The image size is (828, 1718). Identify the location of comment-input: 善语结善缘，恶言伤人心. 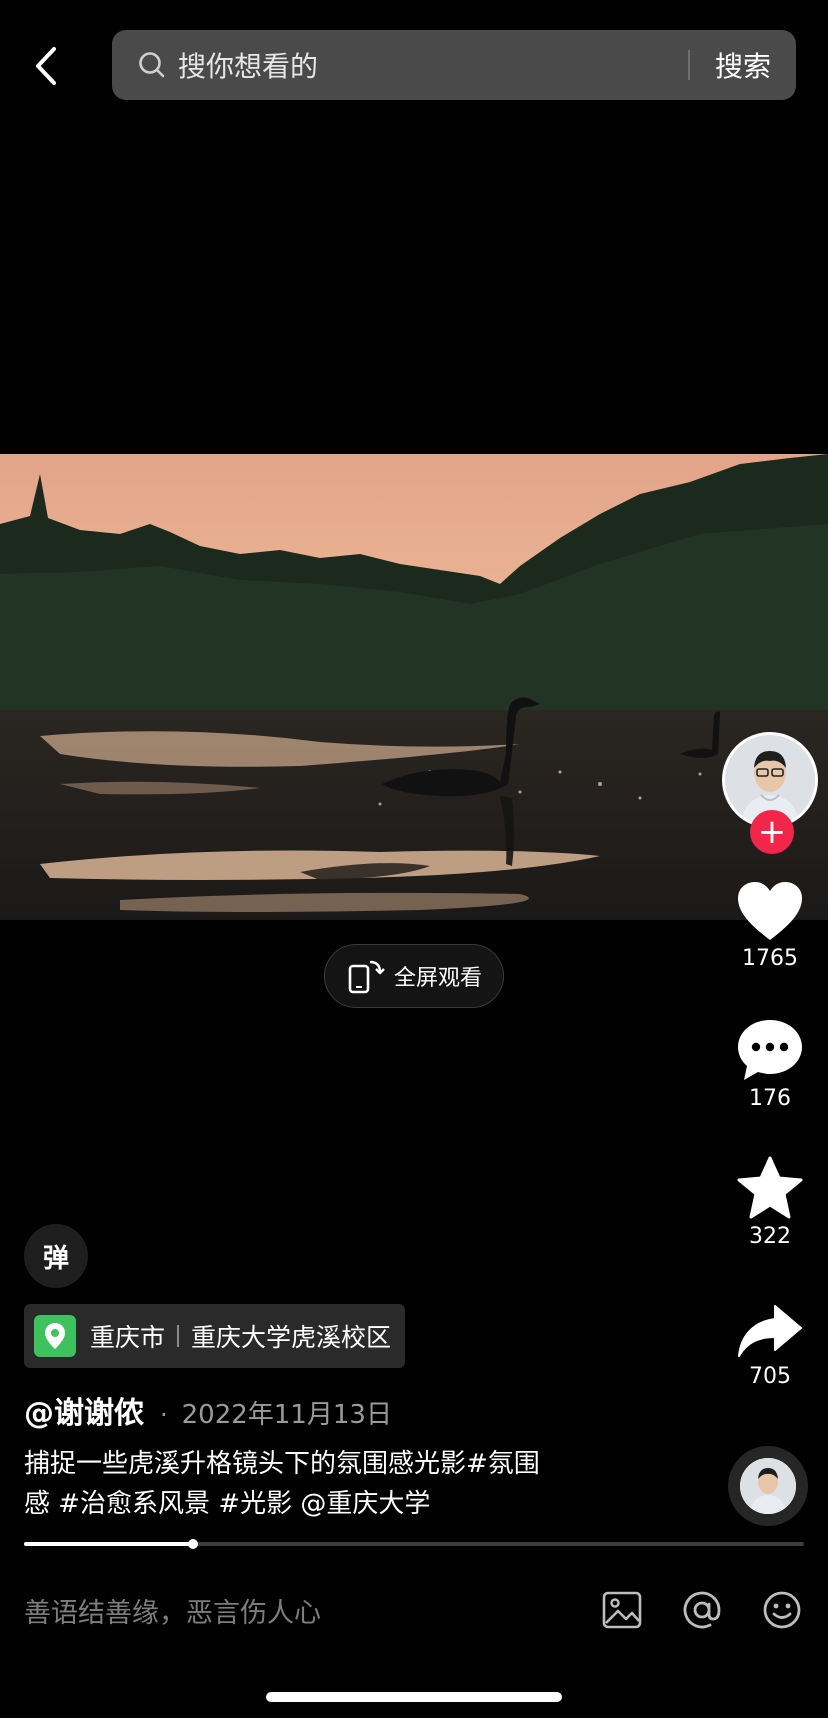
(294, 1610).